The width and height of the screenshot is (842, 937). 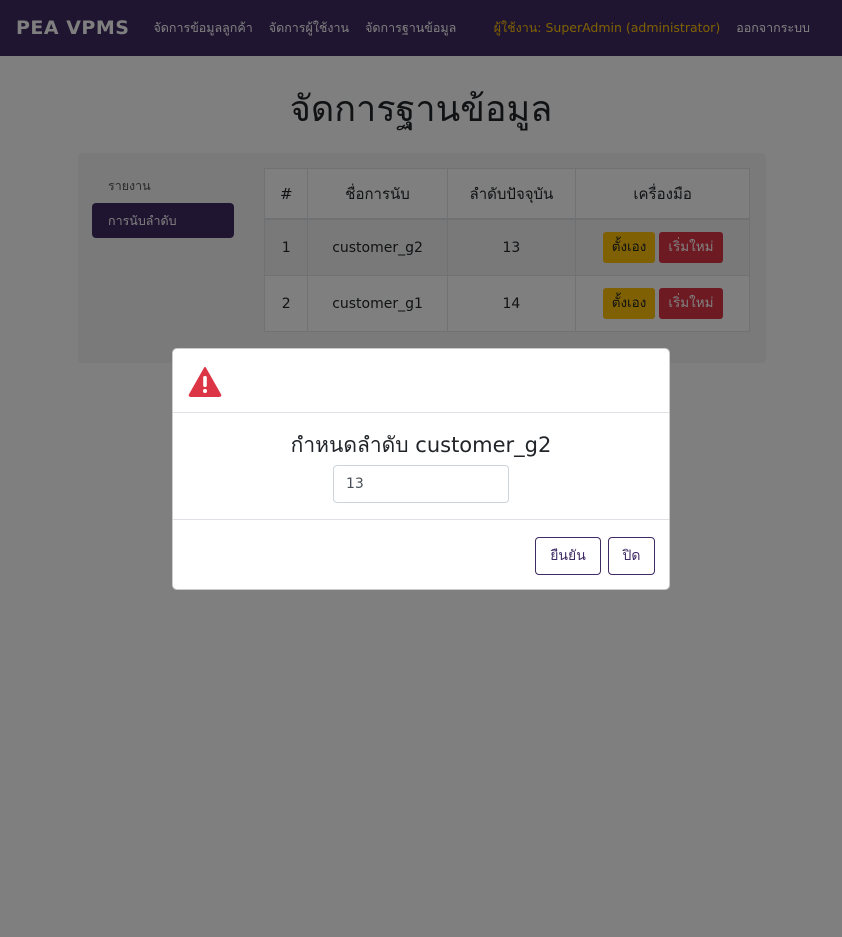 What do you see at coordinates (421, 555) in the screenshot?
I see `modal-footer: ยืนยัน ปิด` at bounding box center [421, 555].